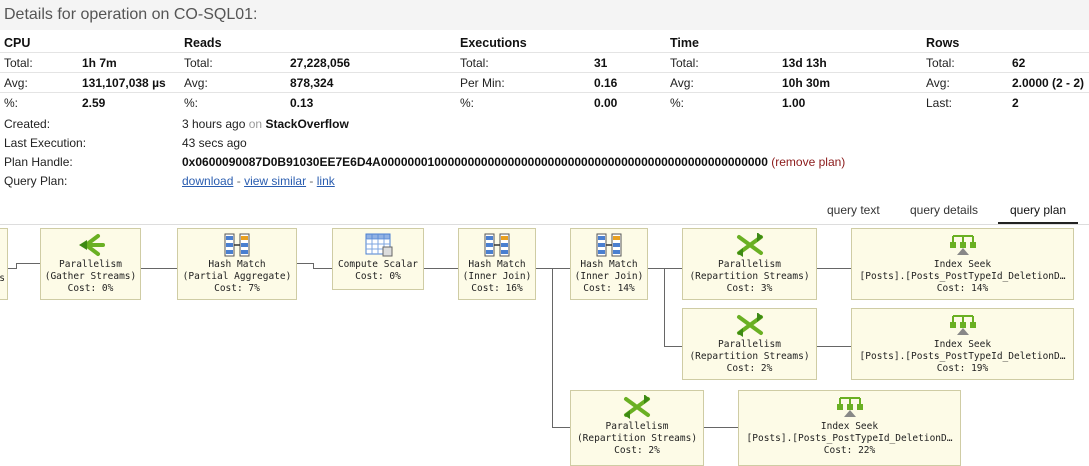  Describe the element at coordinates (203, 42) in the screenshot. I see `reads-header: Reads` at that location.